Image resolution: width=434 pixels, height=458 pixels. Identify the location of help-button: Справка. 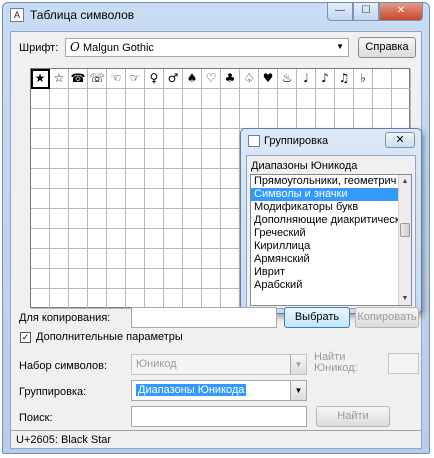
(387, 47).